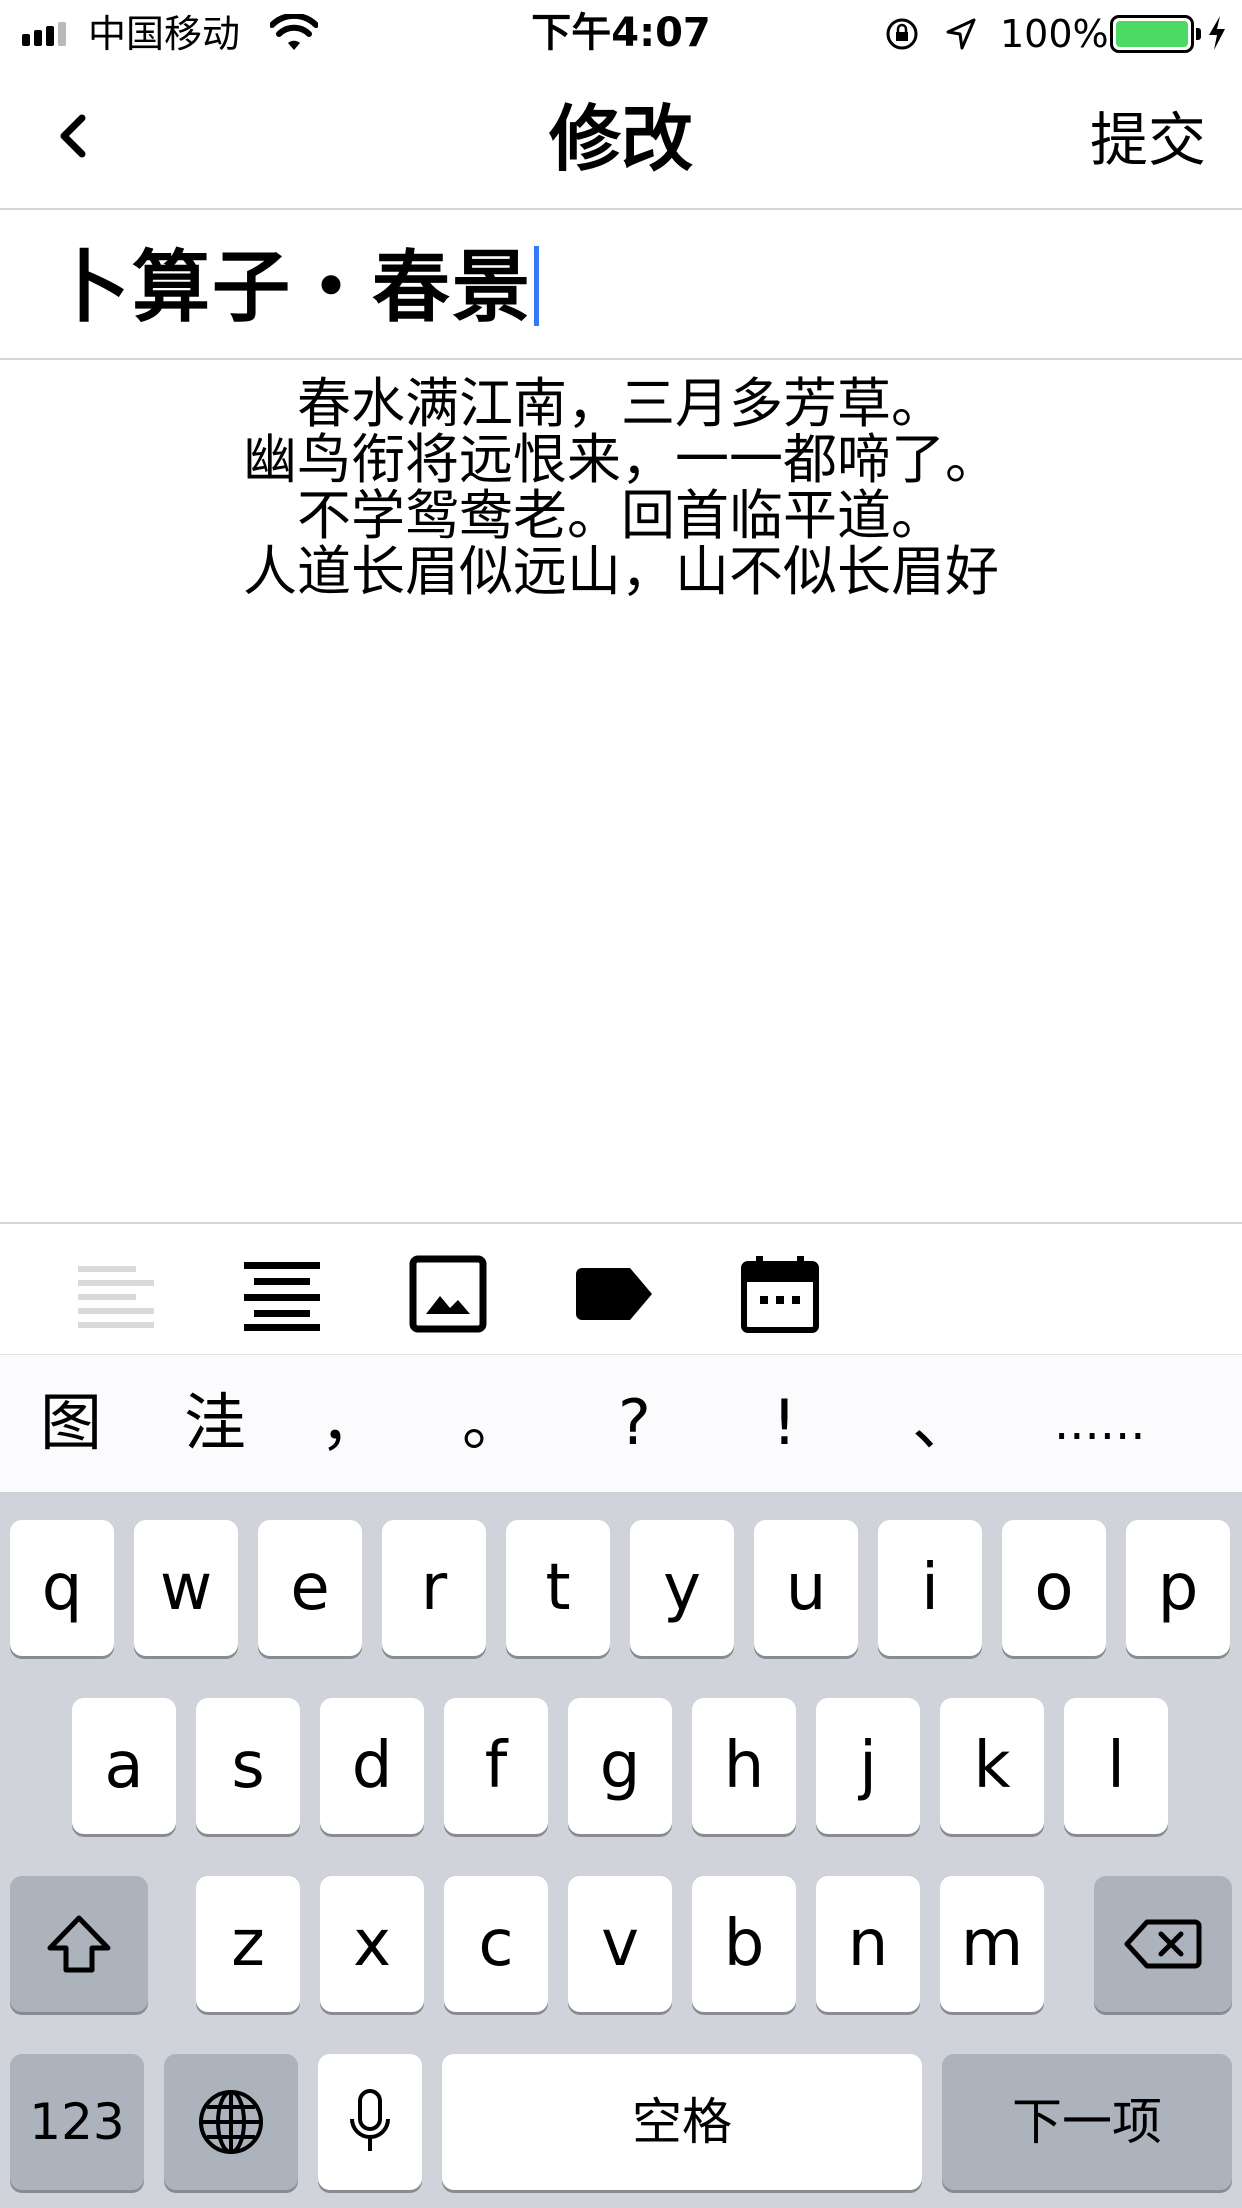 The height and width of the screenshot is (2208, 1242). Describe the element at coordinates (961, 34) in the screenshot. I see `location-icon` at that location.